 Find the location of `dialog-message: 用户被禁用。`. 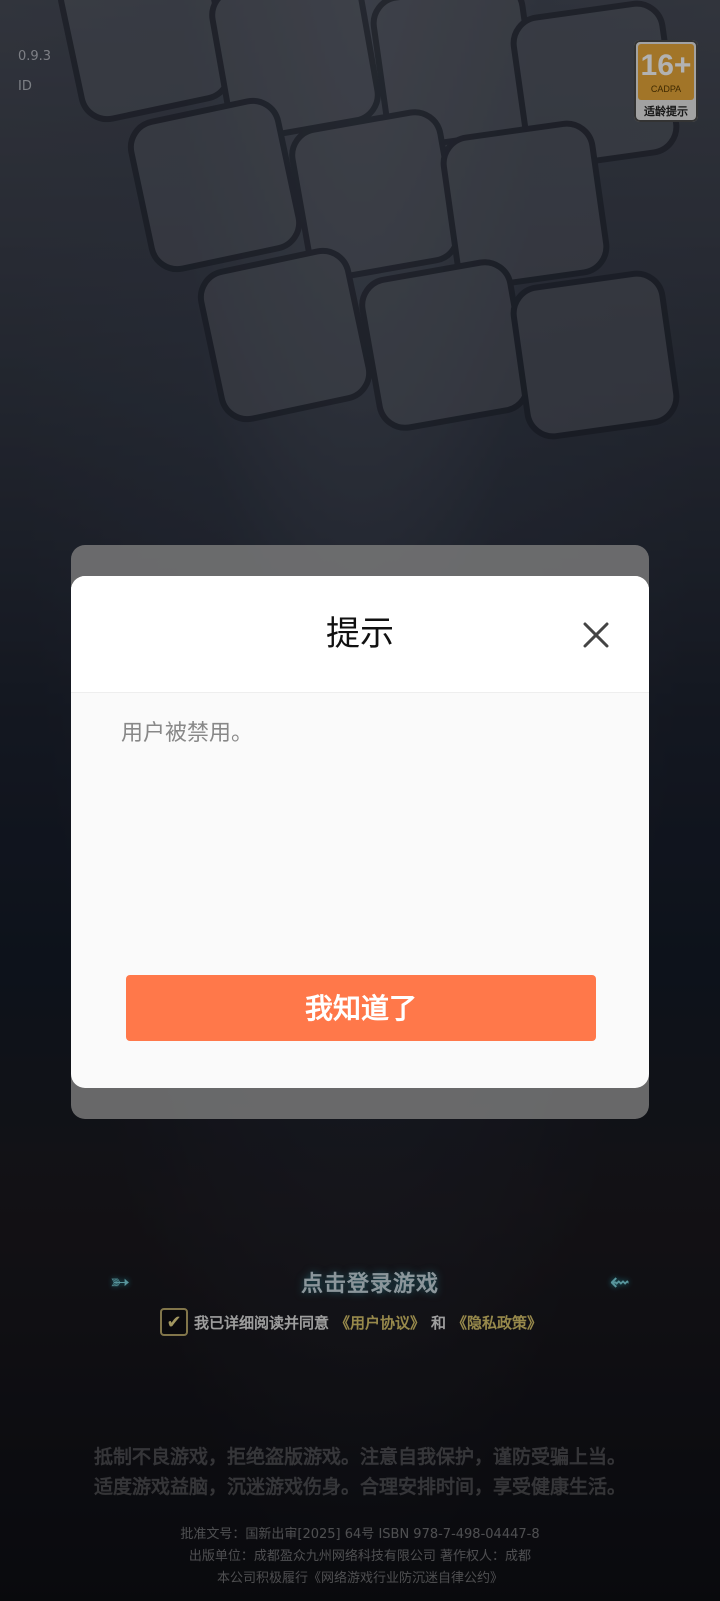

dialog-message: 用户被禁用。 is located at coordinates (187, 733).